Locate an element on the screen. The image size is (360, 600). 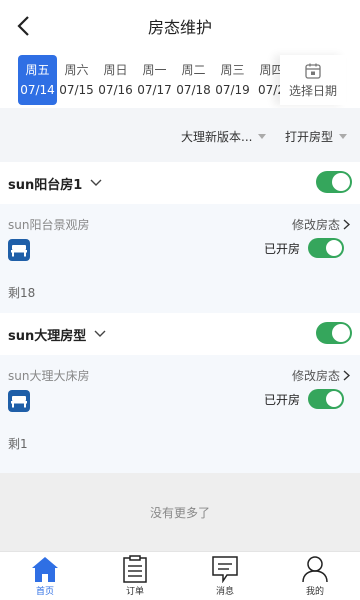
header: 房态维护 is located at coordinates (180, 26).